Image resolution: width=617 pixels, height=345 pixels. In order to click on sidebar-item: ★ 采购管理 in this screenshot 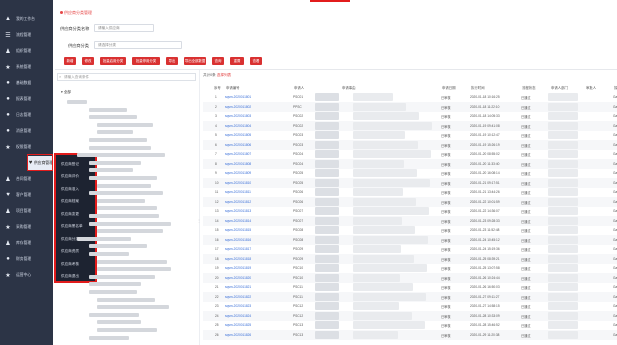, I will do `click(26, 227)`.